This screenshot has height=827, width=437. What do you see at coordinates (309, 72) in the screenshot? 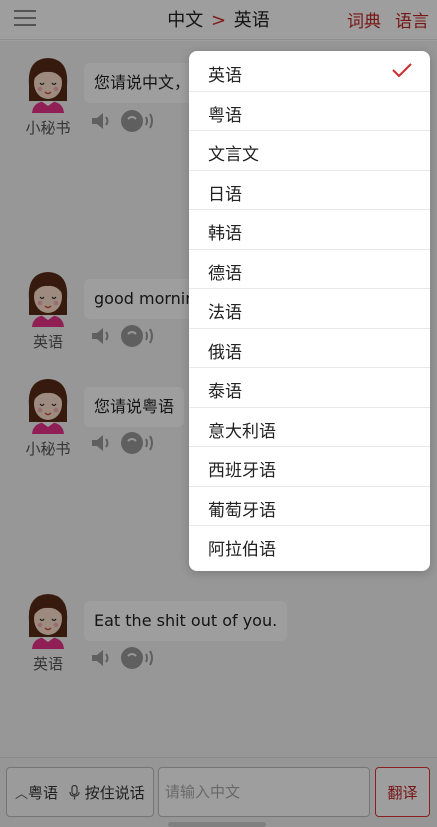
I see `language-option: 英语` at bounding box center [309, 72].